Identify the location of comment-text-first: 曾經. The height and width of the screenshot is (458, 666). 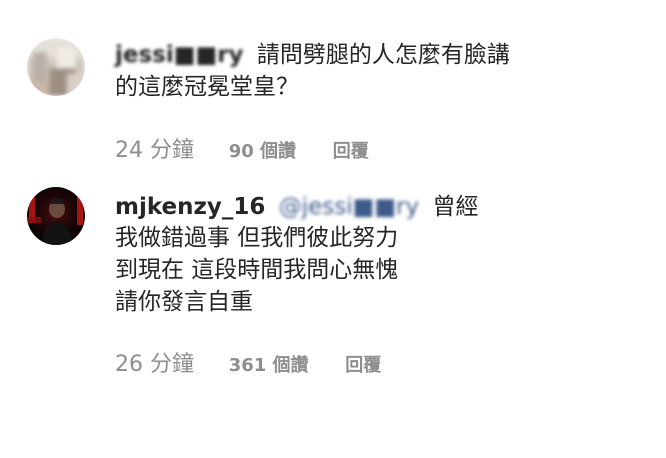
(455, 207).